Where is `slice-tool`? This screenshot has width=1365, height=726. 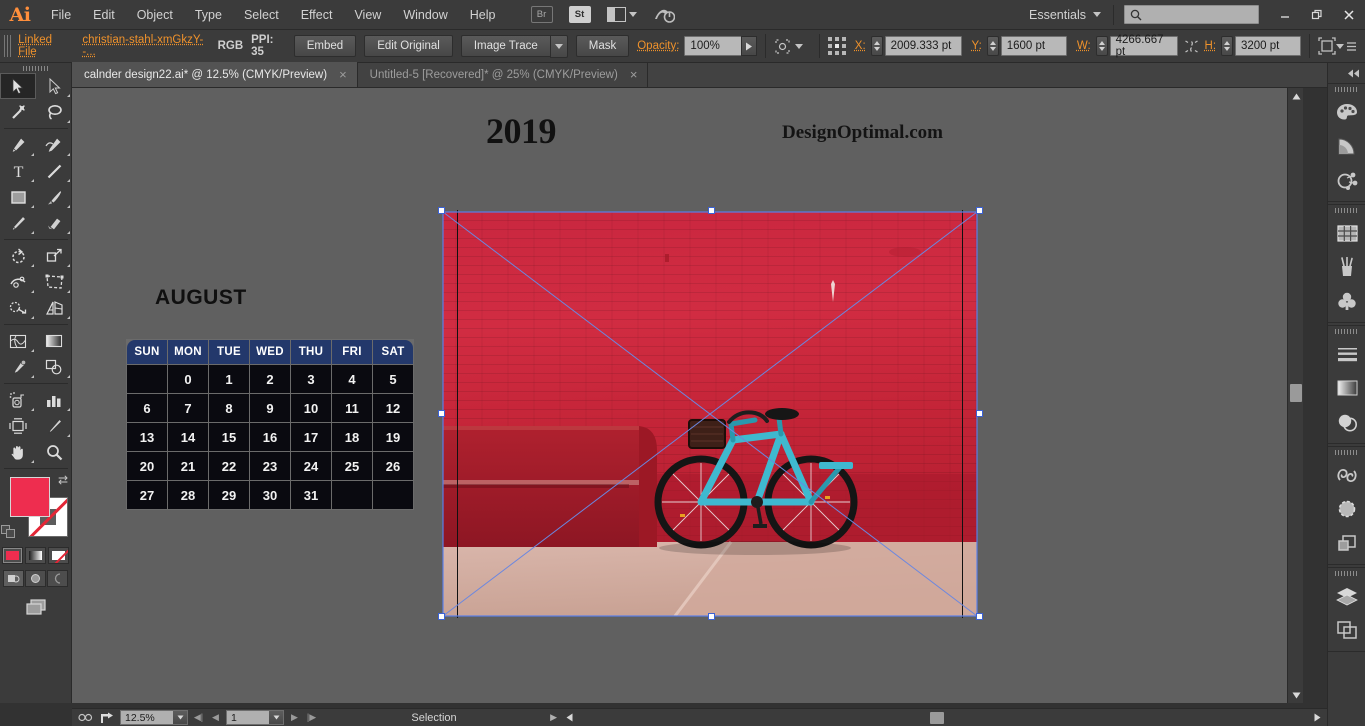
slice-tool is located at coordinates (54, 426).